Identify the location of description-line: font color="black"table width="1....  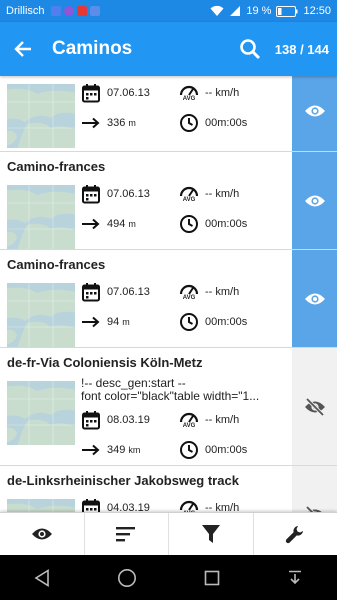
(170, 396).